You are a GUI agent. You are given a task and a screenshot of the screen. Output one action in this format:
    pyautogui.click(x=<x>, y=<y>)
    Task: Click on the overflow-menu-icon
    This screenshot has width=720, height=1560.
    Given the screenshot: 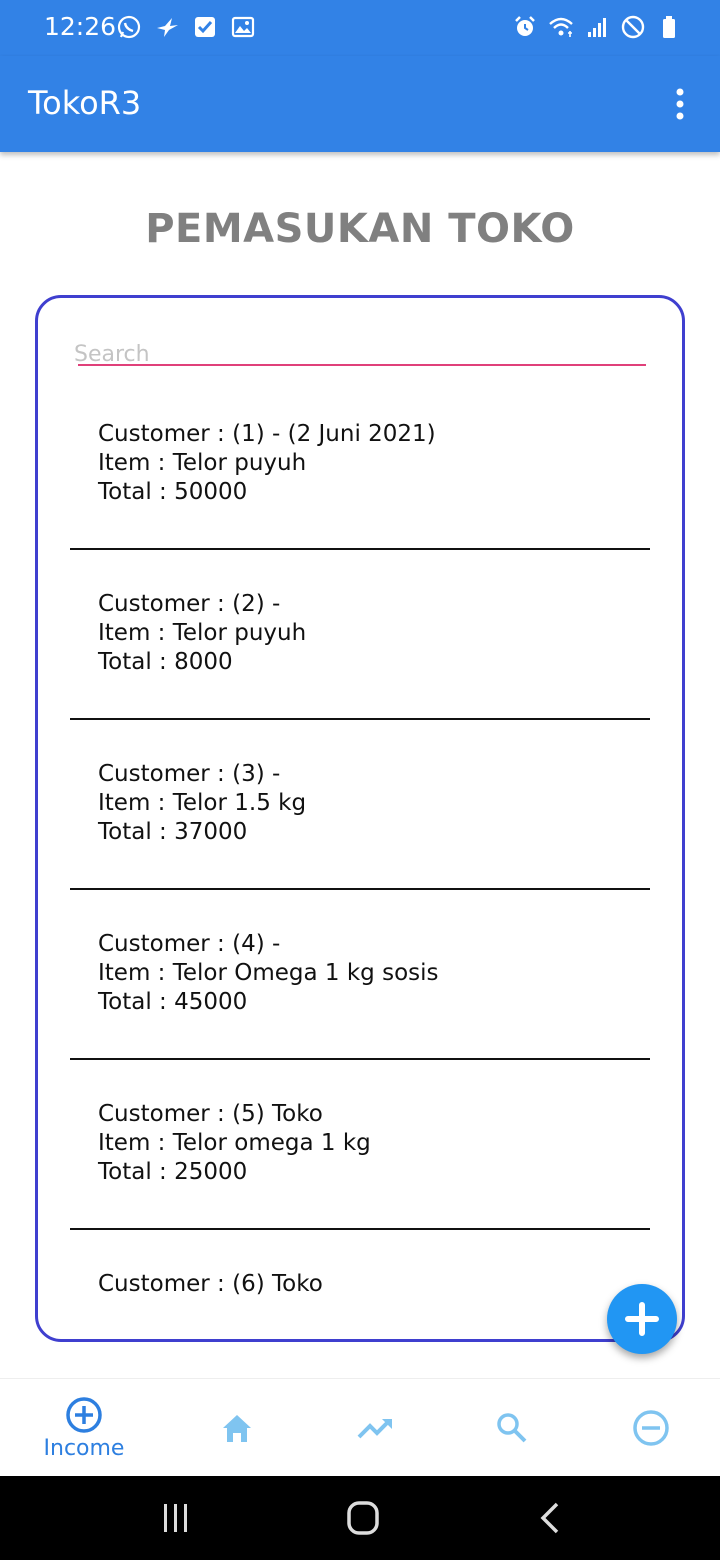 What is the action you would take?
    pyautogui.click(x=680, y=104)
    